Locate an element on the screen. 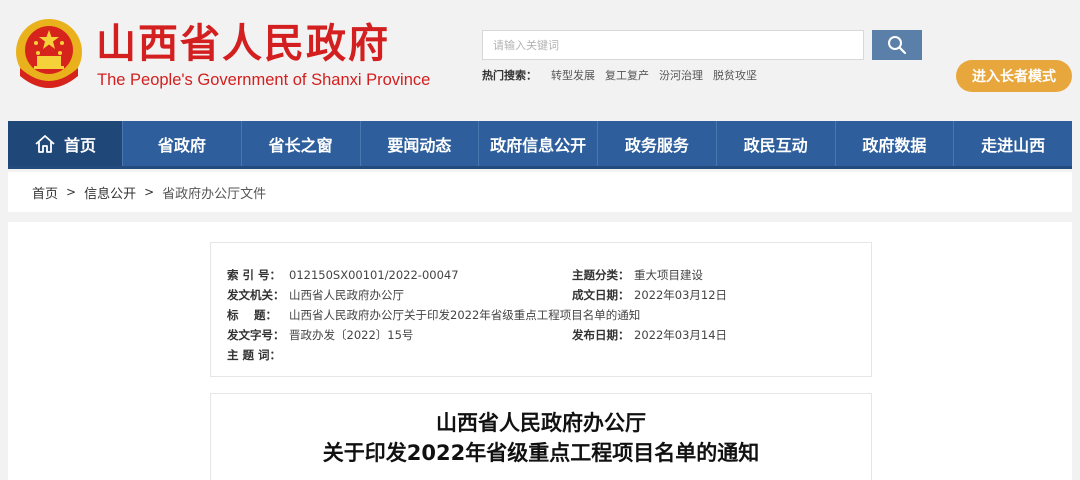  nav-item: 走进山西 is located at coordinates (1012, 143).